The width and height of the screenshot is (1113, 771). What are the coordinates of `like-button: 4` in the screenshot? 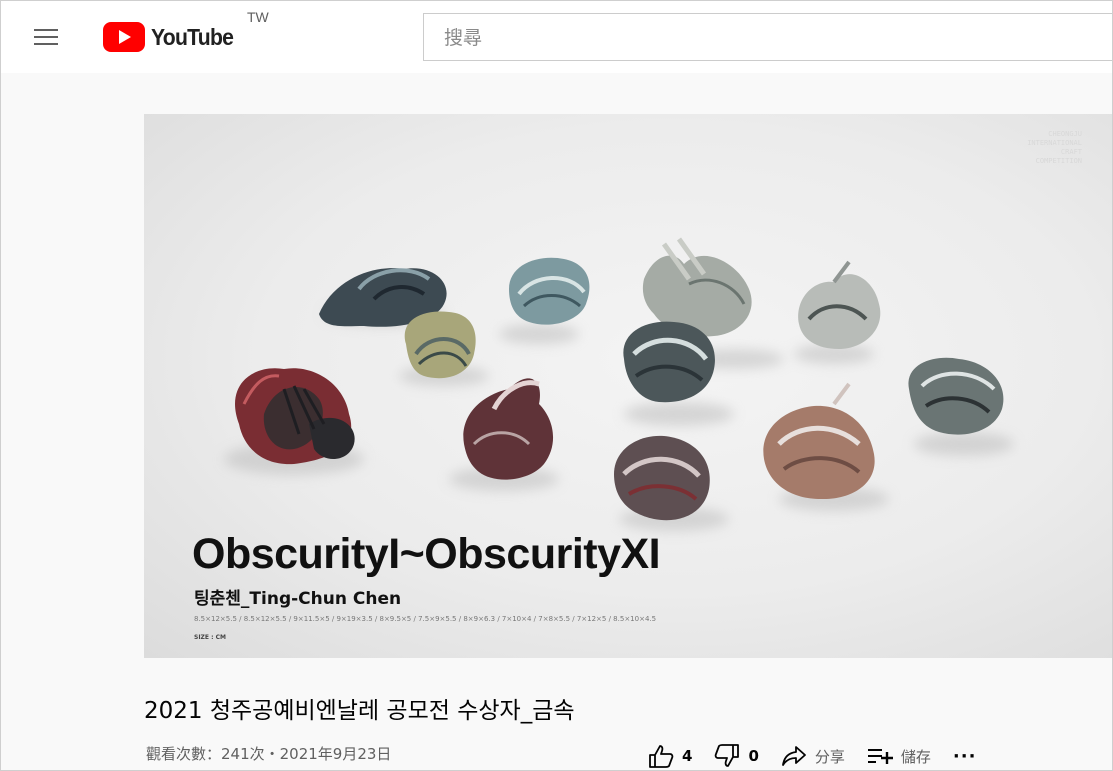 It's located at (670, 756).